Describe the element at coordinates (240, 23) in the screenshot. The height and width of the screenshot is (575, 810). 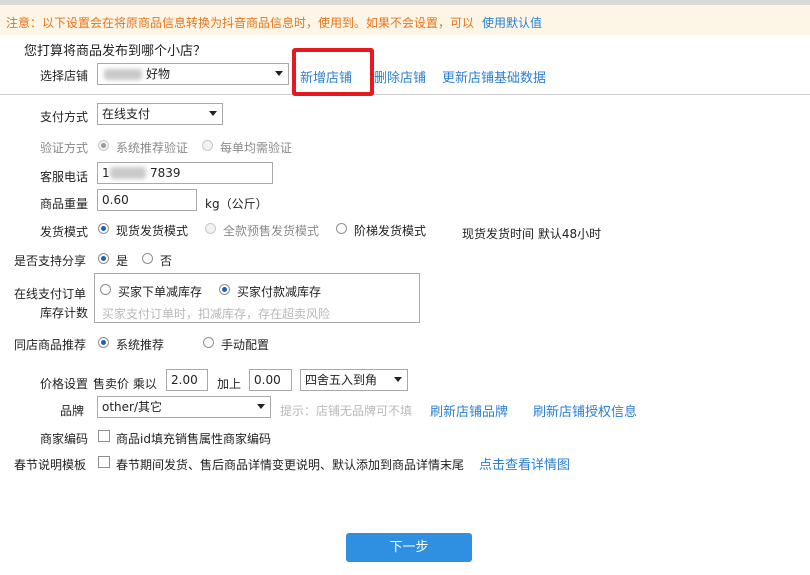
I see `notice-text: 注意：以下设置会在将原商品信息转换为抖音商品信息时，使用到。如果不会设置，可以` at that location.